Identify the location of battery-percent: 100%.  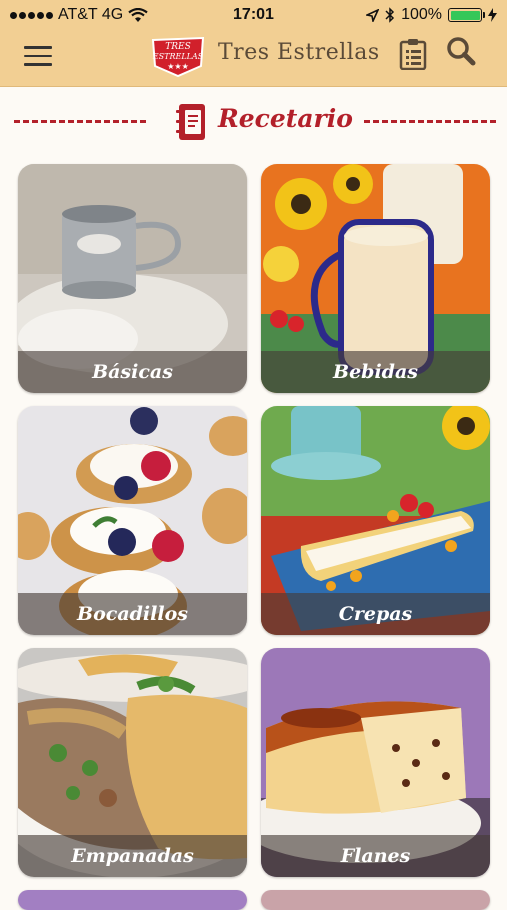
(421, 14).